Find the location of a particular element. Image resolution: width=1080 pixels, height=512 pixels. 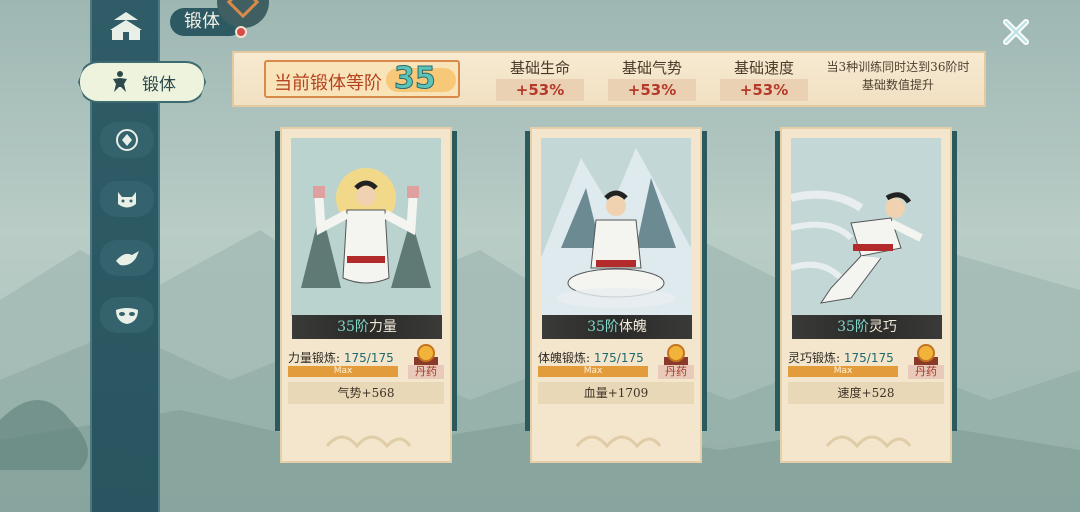

stage-label: 当前锻体等阶 is located at coordinates (328, 83).